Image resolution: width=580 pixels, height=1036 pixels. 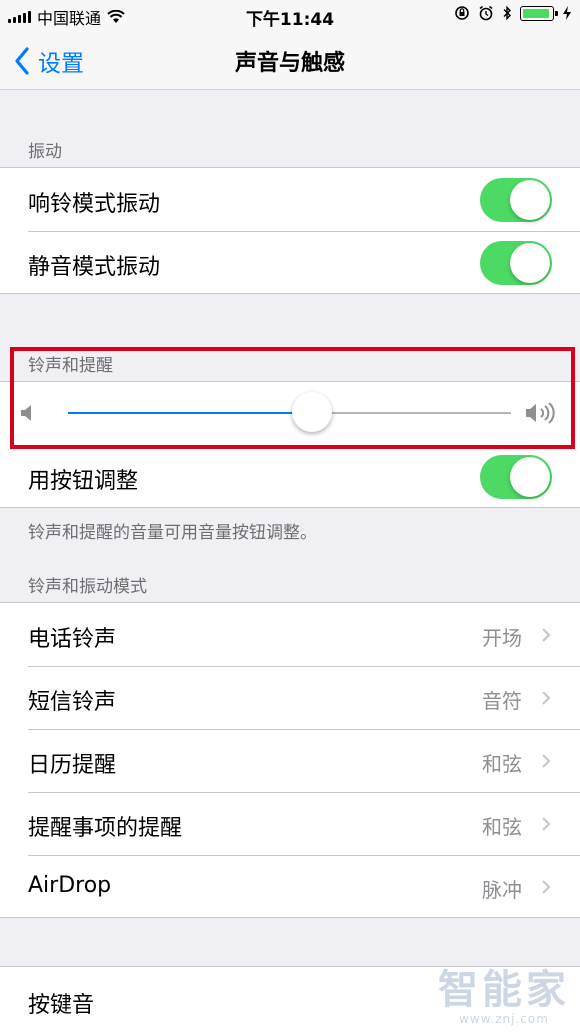 I want to click on ring-vibrate-toggle, so click(x=516, y=200).